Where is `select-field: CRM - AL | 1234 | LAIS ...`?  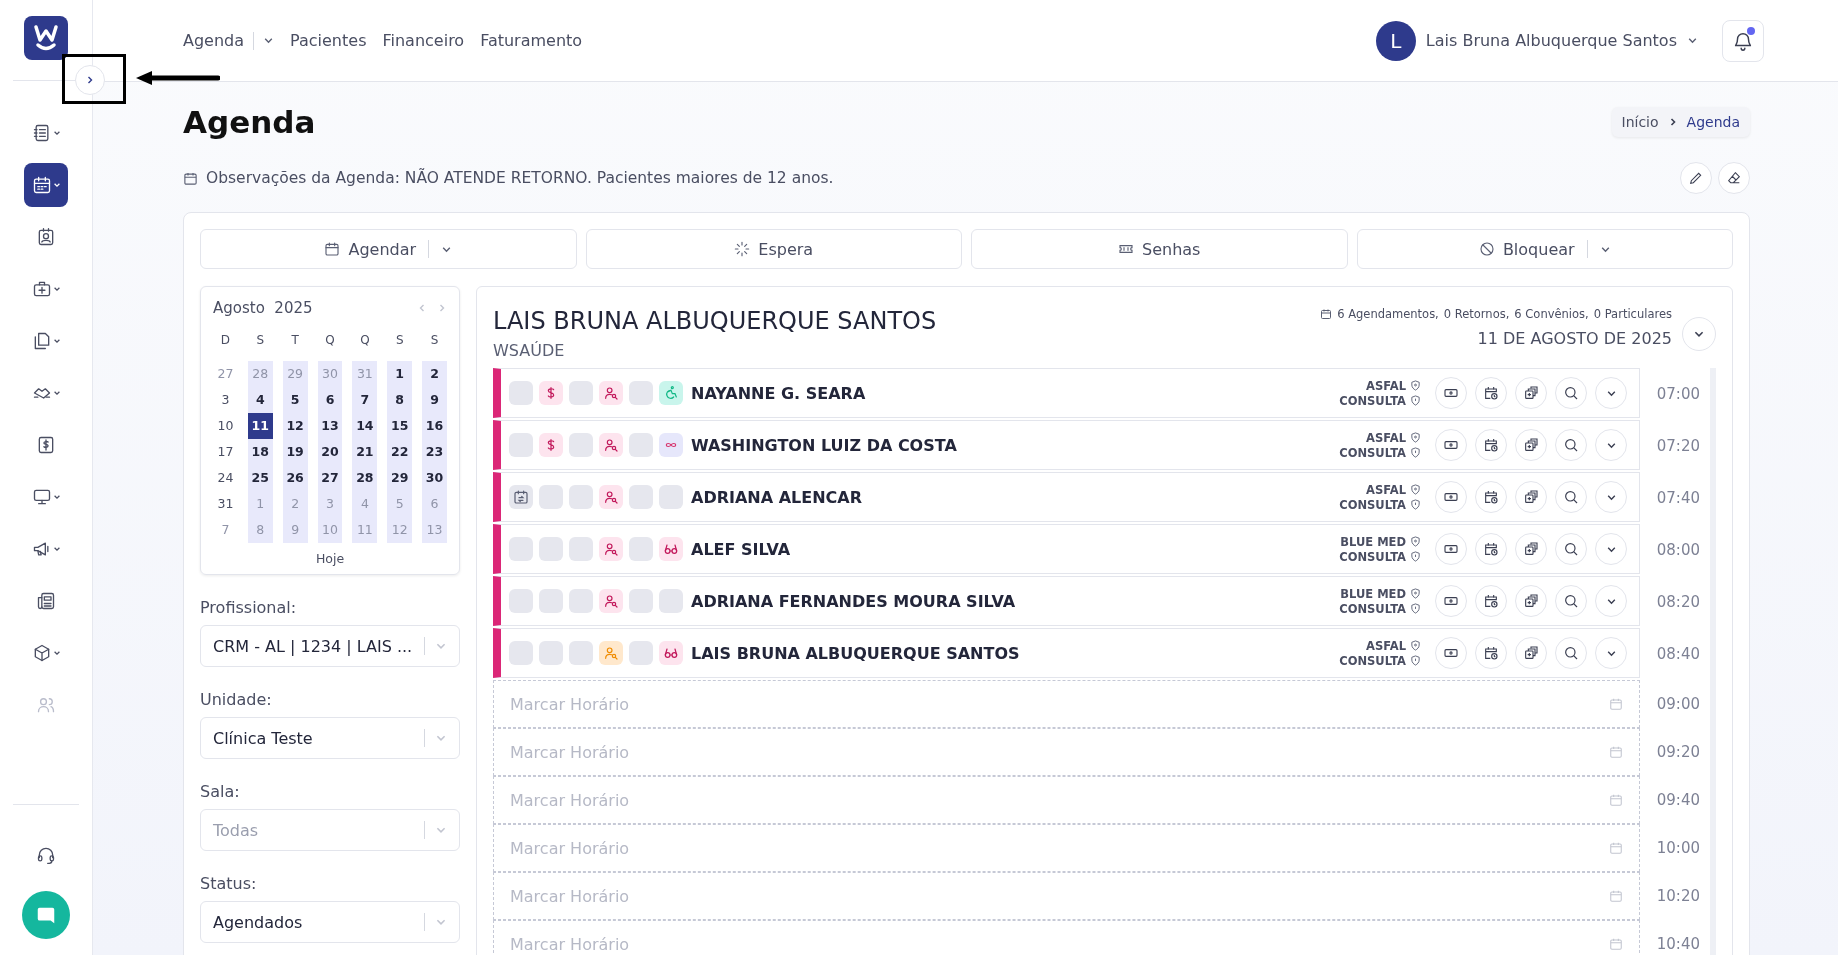 select-field: CRM - AL | 1234 | LAIS ... is located at coordinates (330, 646).